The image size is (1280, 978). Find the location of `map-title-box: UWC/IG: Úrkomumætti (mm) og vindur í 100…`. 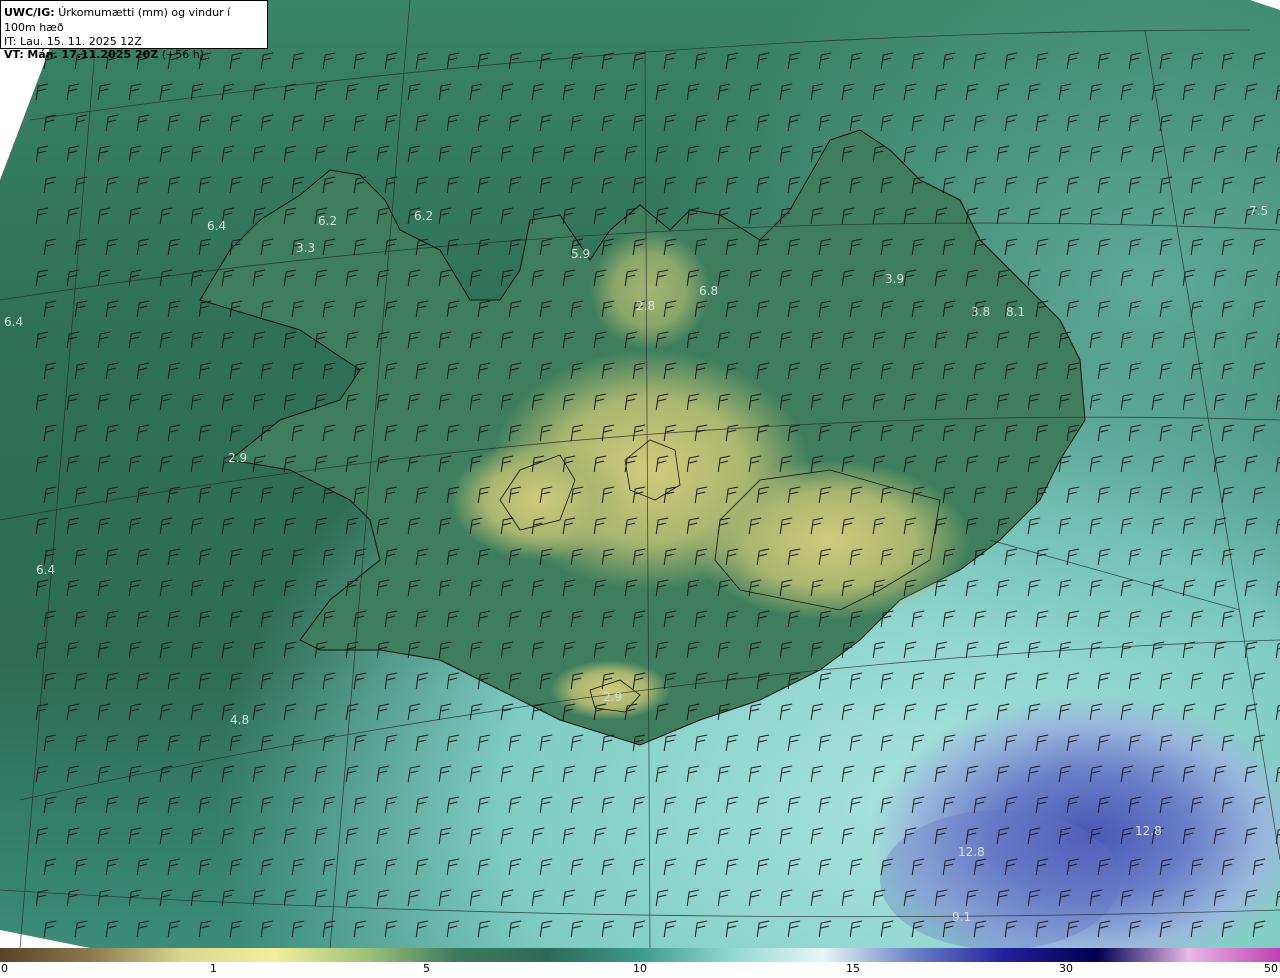

map-title-box: UWC/IG: Úrkomumætti (mm) og vindur í 100… is located at coordinates (134, 30).